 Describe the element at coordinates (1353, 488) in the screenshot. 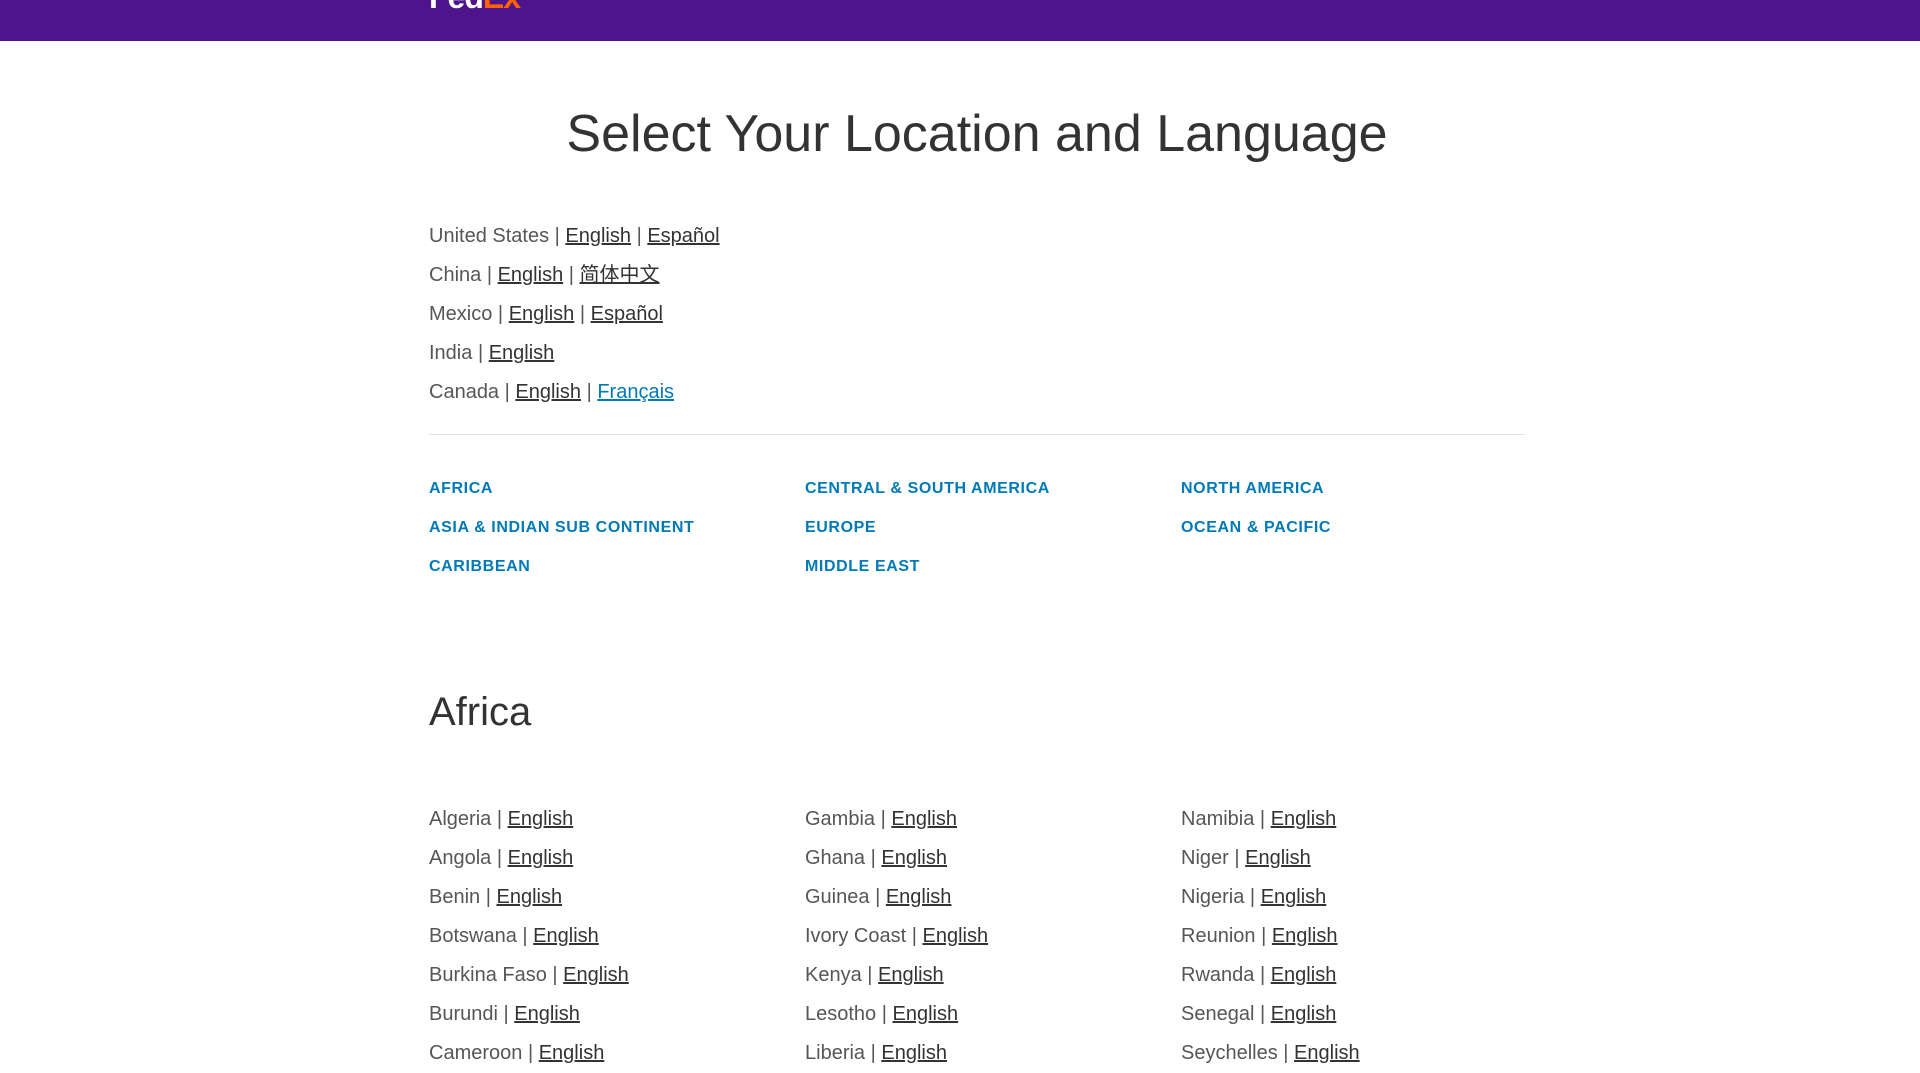

I see `region-link-north-america: North America` at that location.